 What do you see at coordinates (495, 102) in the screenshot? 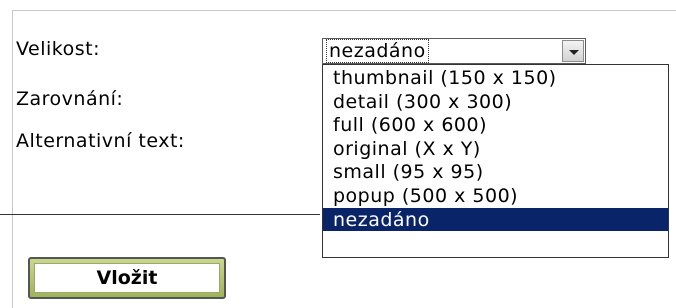
I see `option-detail: detail (300 x 300)` at bounding box center [495, 102].